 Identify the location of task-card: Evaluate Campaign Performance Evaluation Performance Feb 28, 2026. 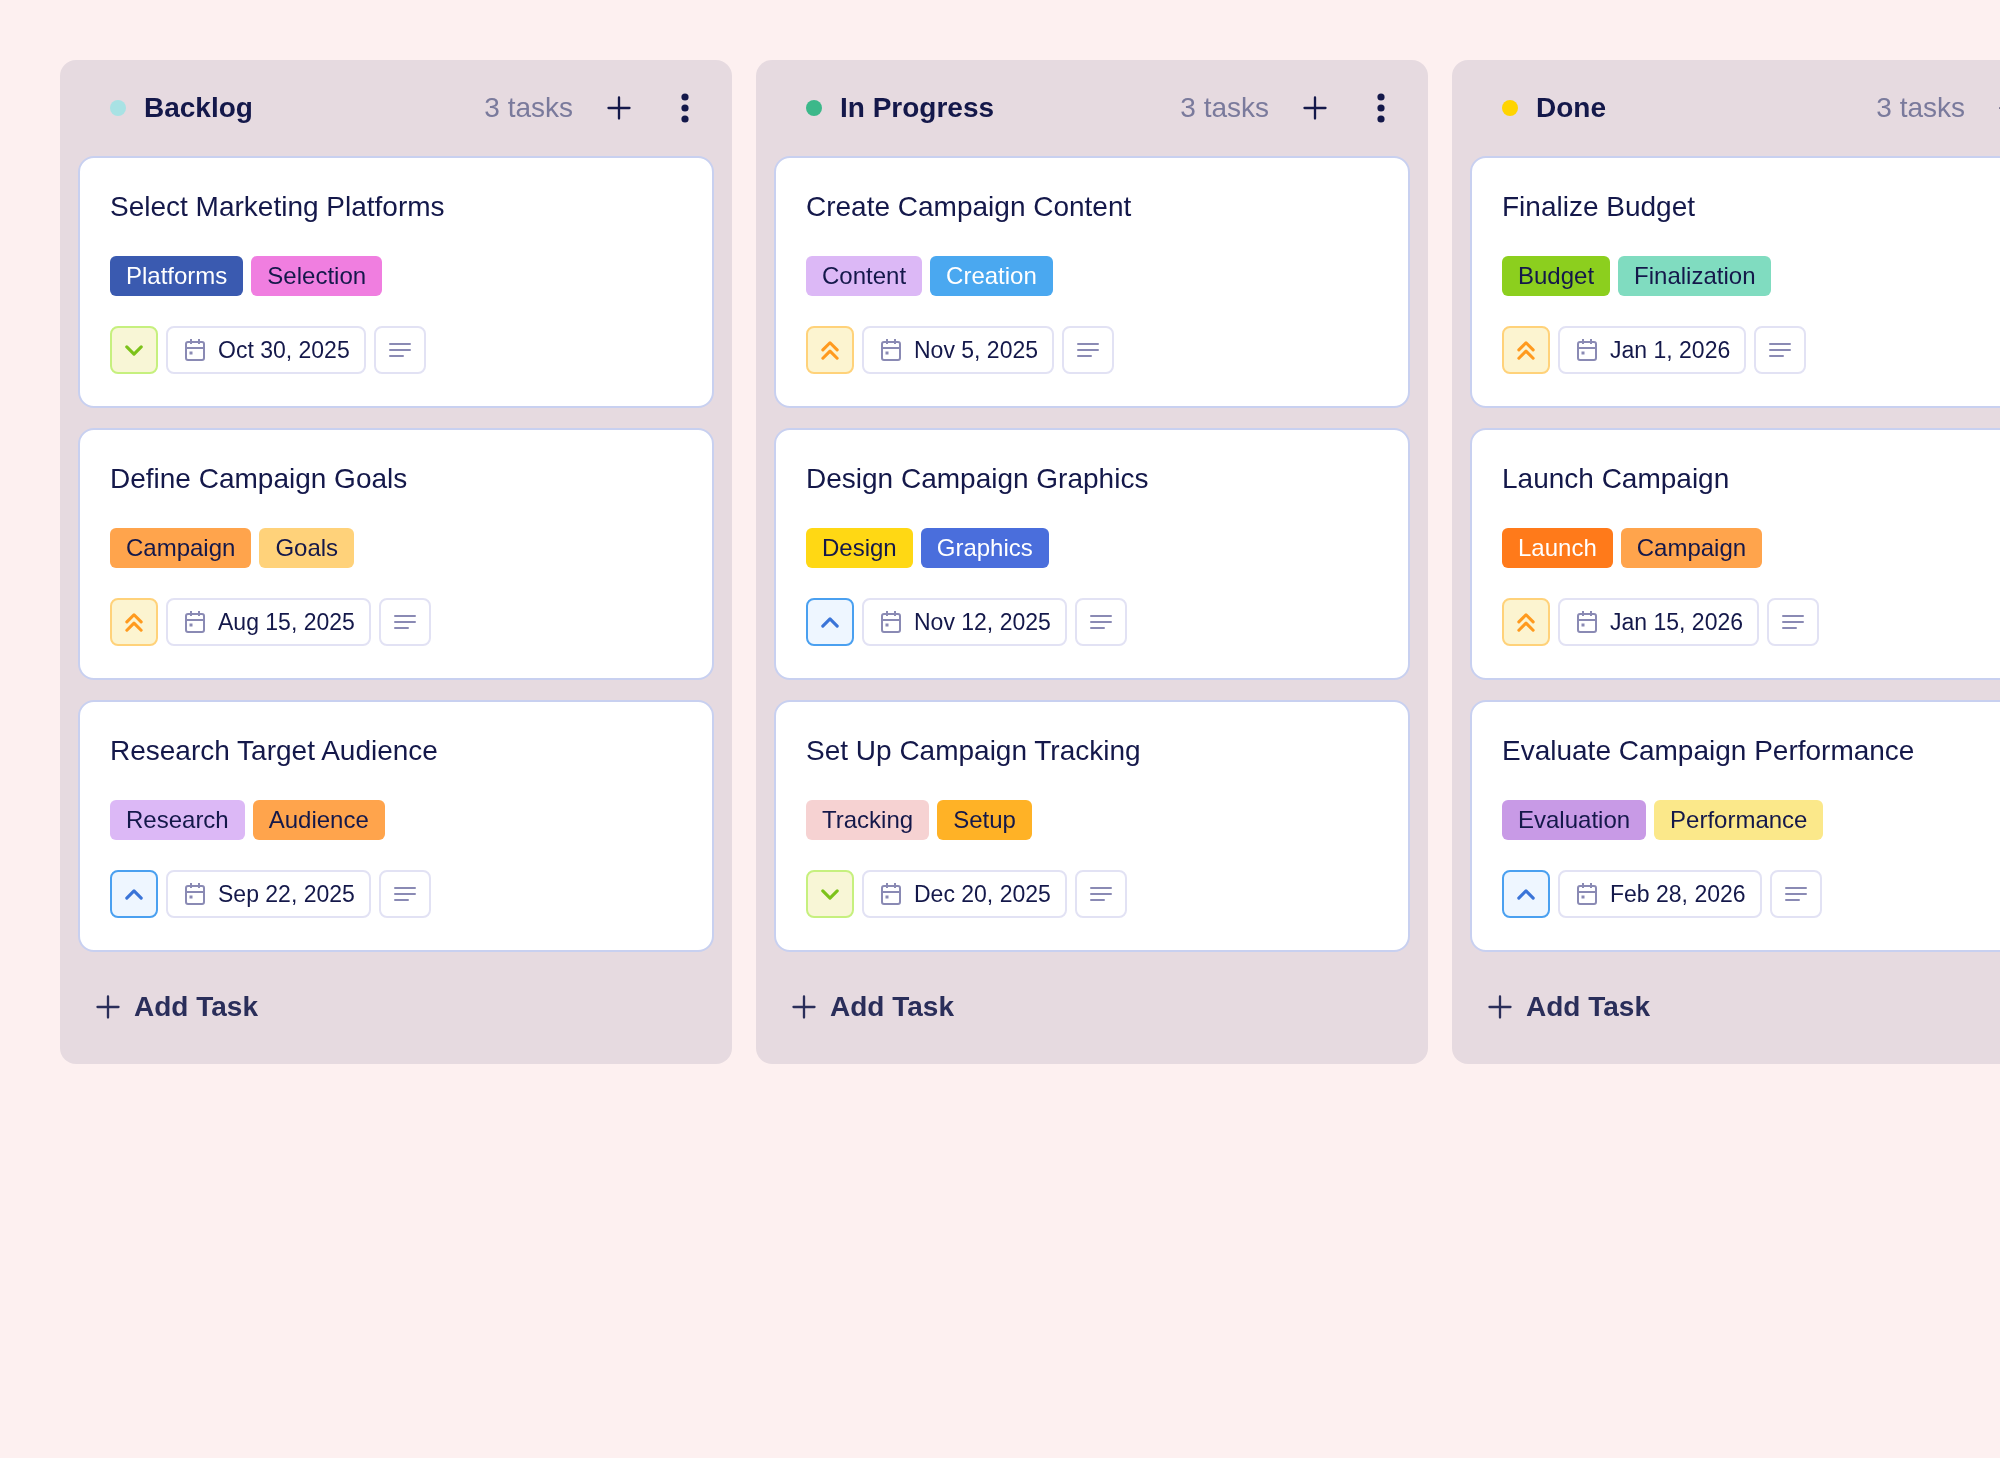
(1735, 826).